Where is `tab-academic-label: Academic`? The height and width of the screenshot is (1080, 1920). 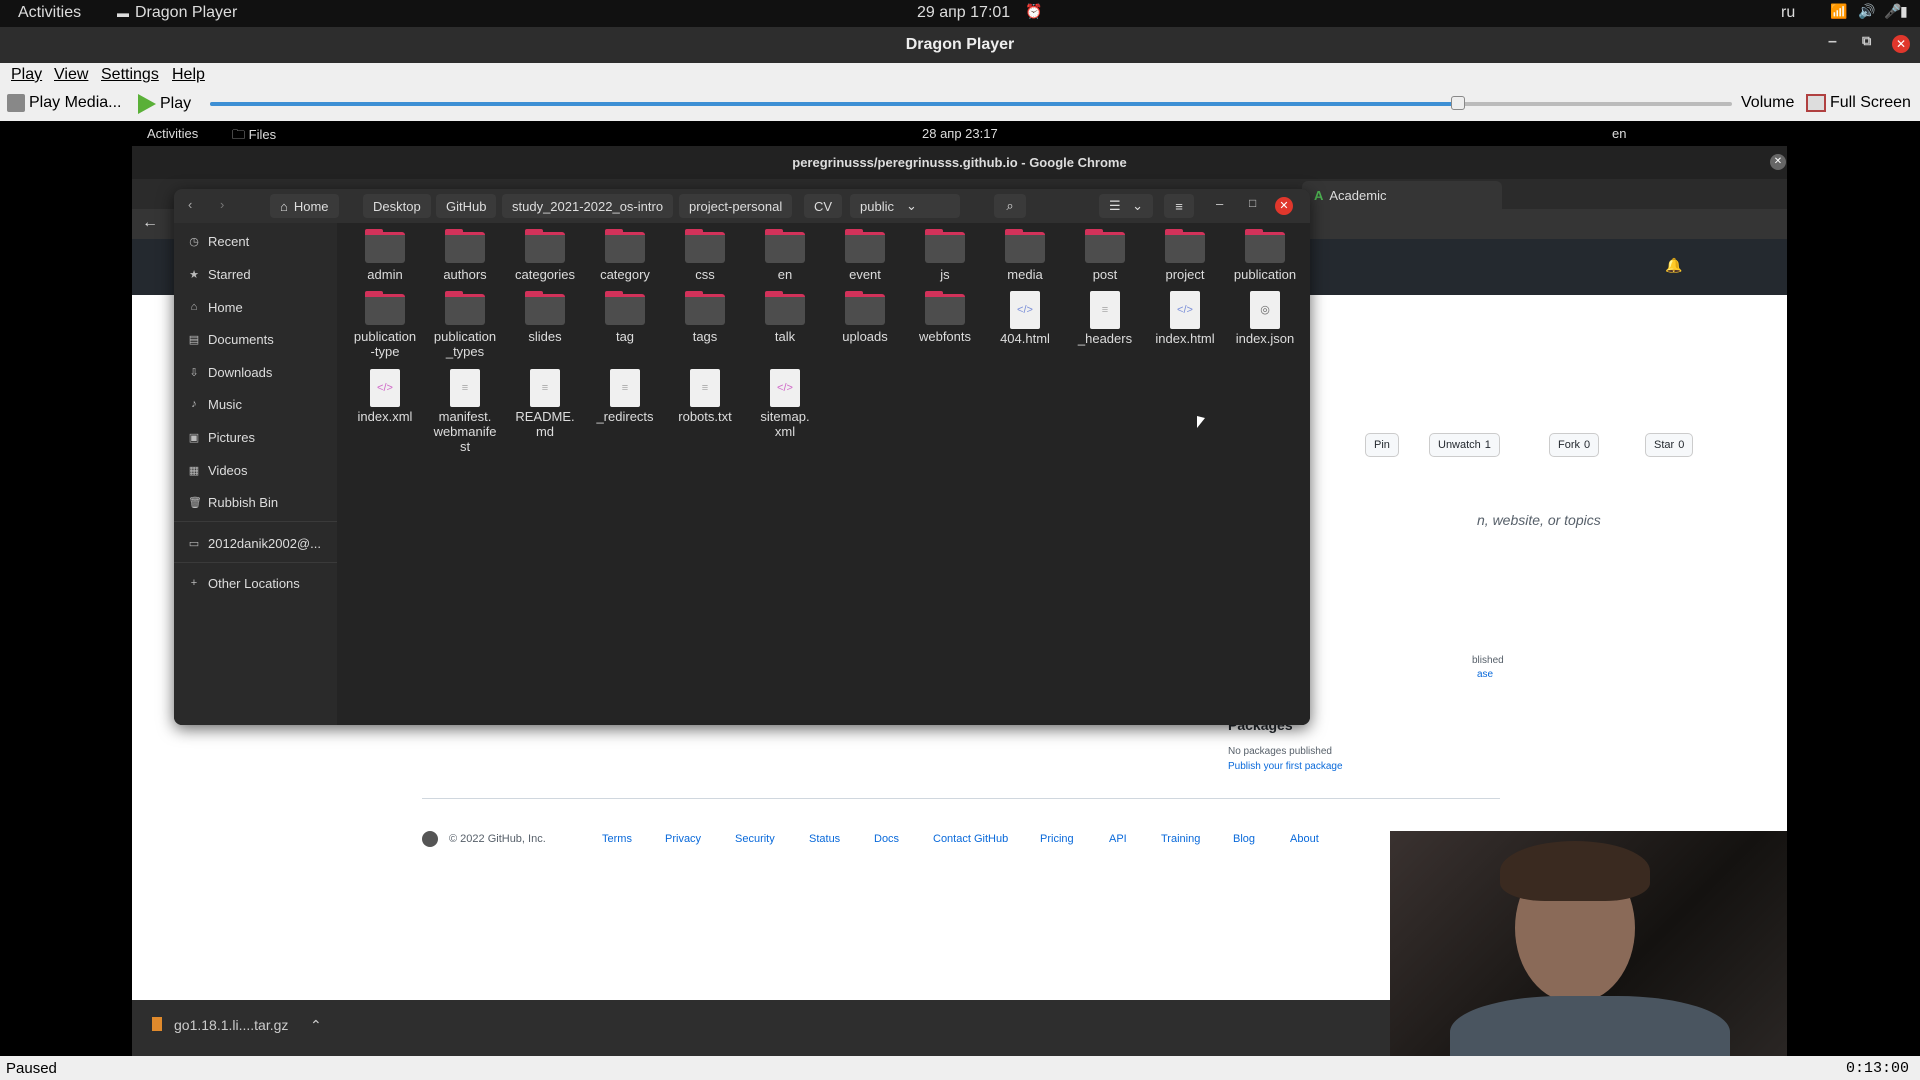 tab-academic-label: Academic is located at coordinates (1358, 195).